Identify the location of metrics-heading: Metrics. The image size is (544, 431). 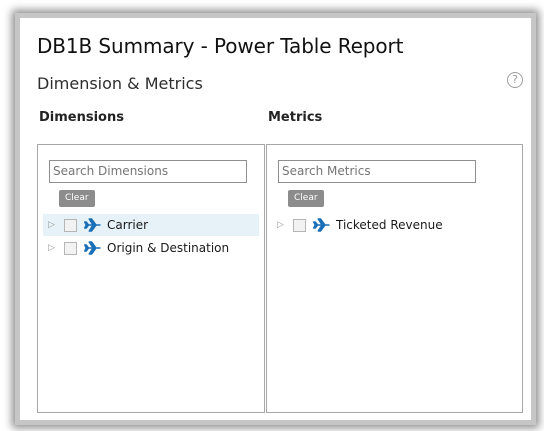
(295, 117).